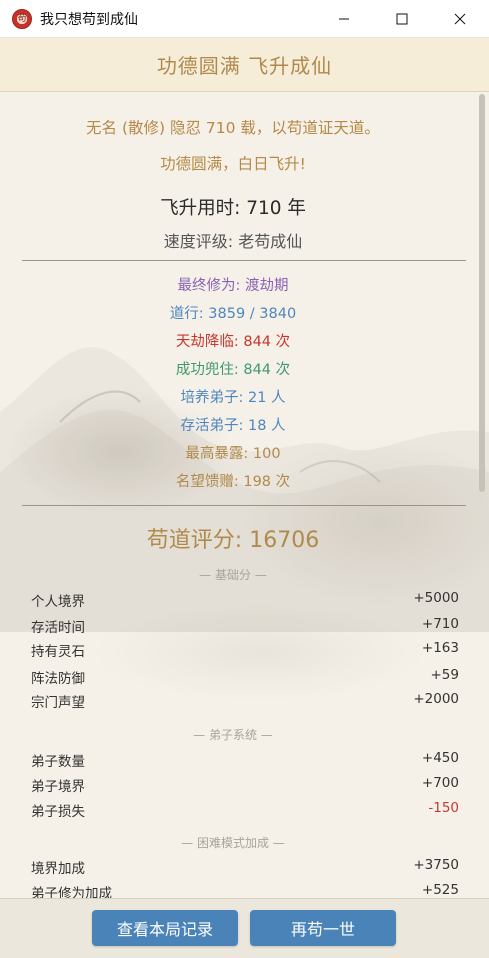  What do you see at coordinates (233, 482) in the screenshot?
I see `stat-fame-gifts: 名望馈赠: 198 次` at bounding box center [233, 482].